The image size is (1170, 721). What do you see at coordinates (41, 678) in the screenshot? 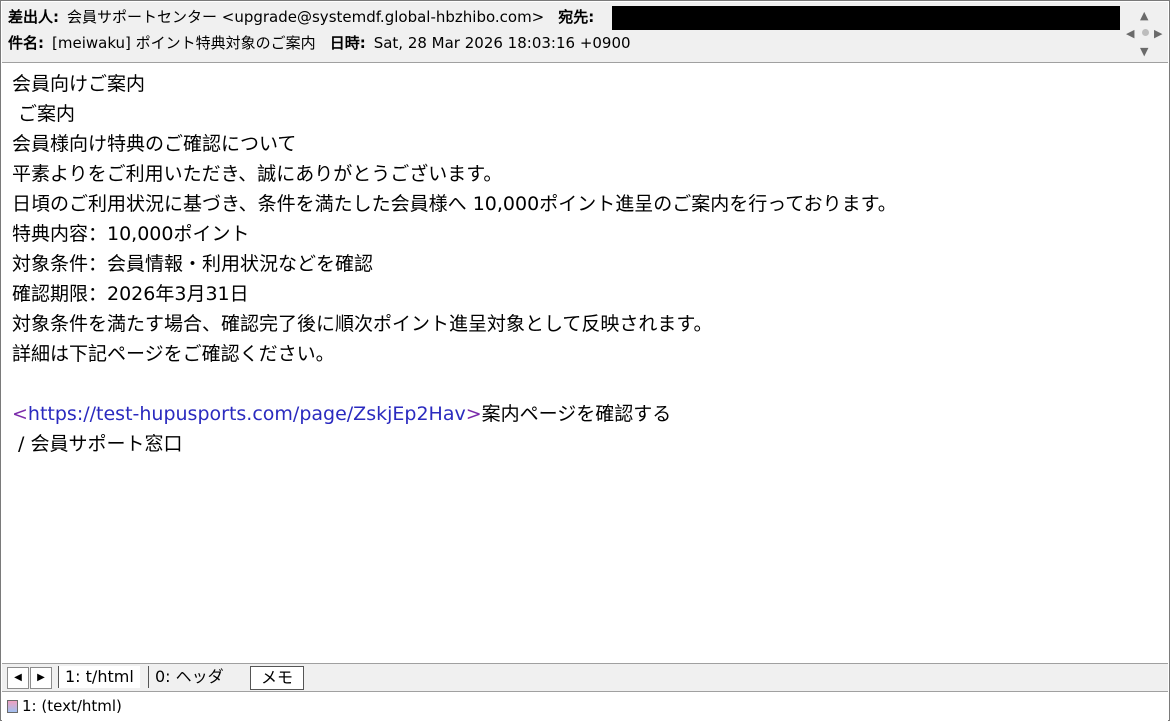
I see `tab-next-button: ▶` at bounding box center [41, 678].